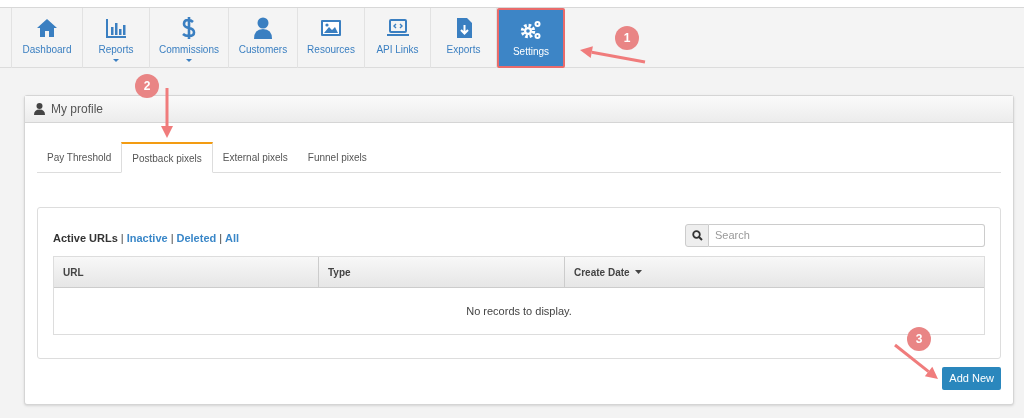 This screenshot has width=1024, height=418. What do you see at coordinates (531, 30) in the screenshot?
I see `gears-icon` at bounding box center [531, 30].